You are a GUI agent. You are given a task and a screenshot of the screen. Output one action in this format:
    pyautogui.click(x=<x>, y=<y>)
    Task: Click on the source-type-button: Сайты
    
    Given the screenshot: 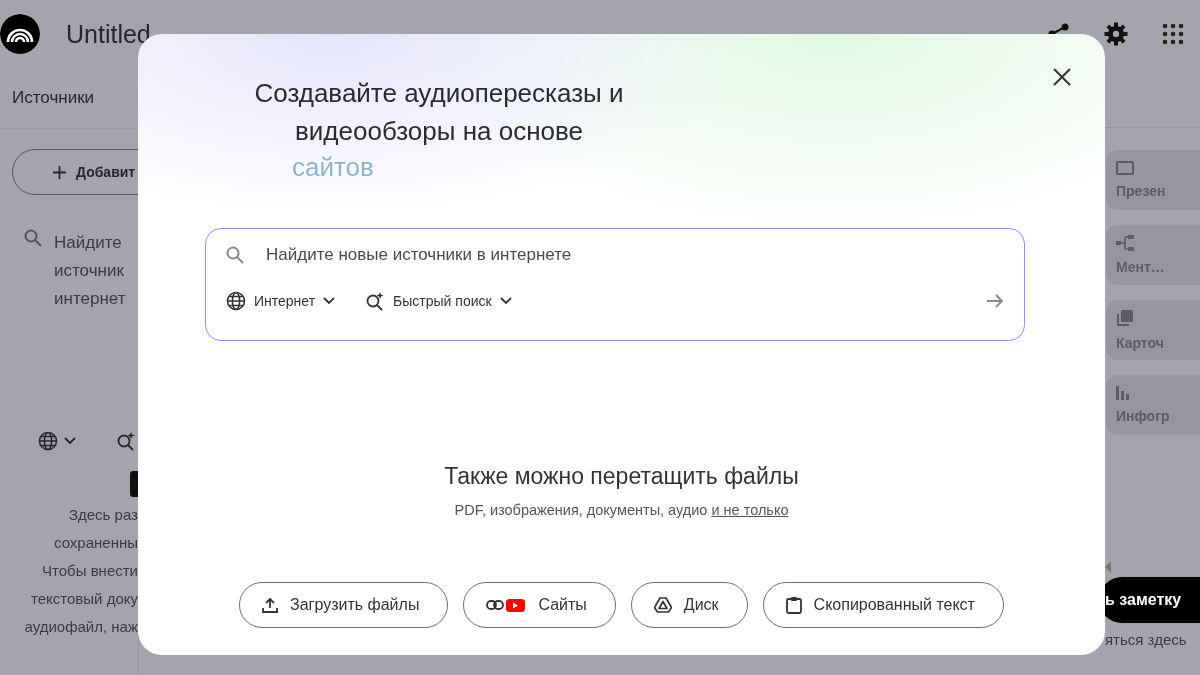 What is the action you would take?
    pyautogui.click(x=539, y=605)
    